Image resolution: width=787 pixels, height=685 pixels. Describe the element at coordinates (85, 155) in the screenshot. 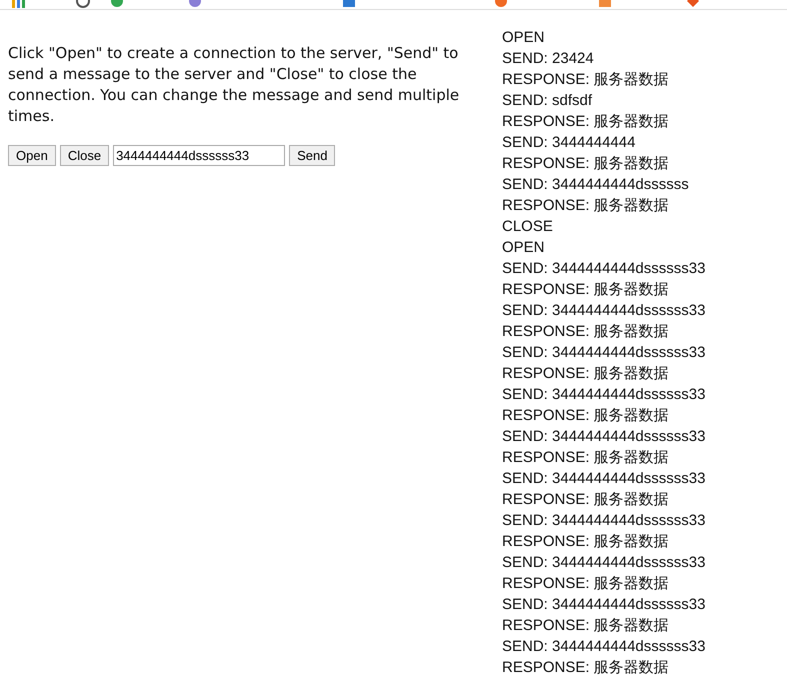

I see `close-button: Close` at that location.